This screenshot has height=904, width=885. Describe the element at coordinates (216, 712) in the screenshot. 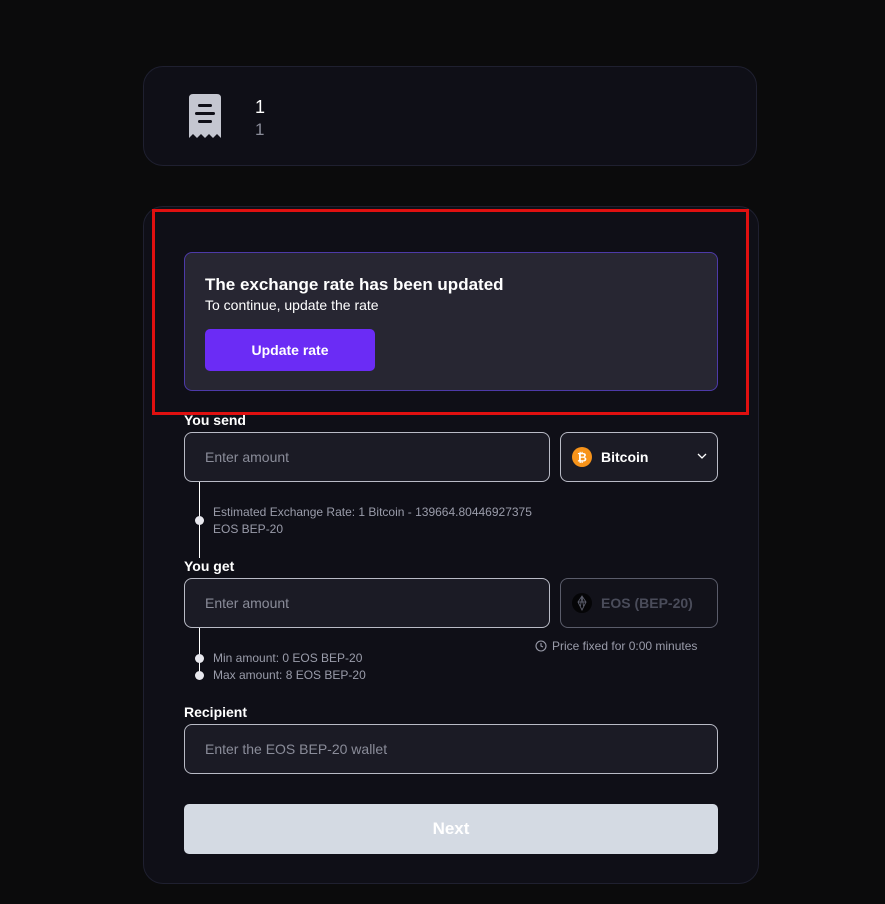

I see `recipient-label: Recipient` at that location.